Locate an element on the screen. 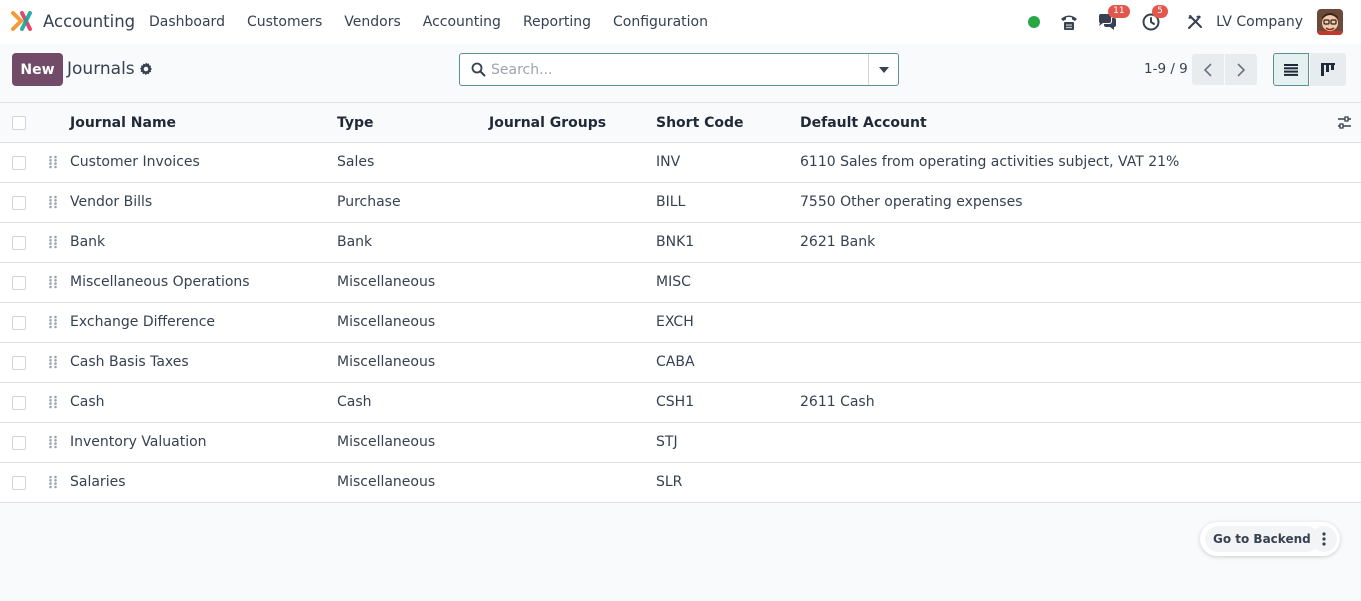 This screenshot has width=1361, height=601. header-default-account: Default Account is located at coordinates (863, 123).